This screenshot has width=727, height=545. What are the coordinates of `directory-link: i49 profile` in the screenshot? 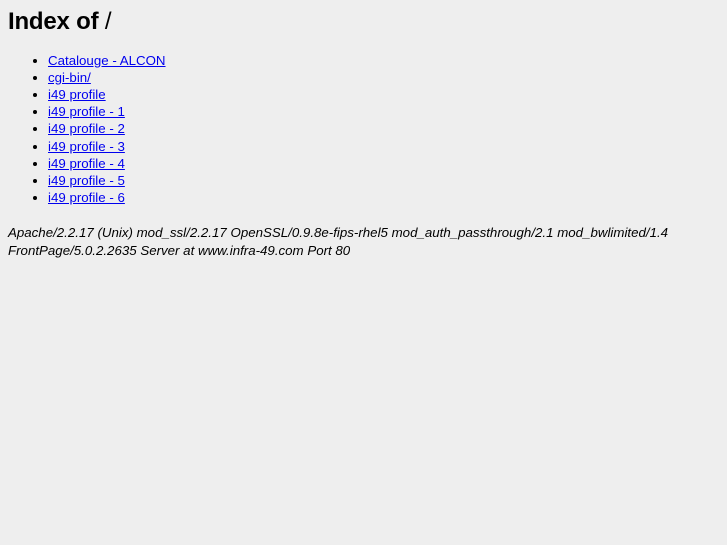 It's located at (77, 94).